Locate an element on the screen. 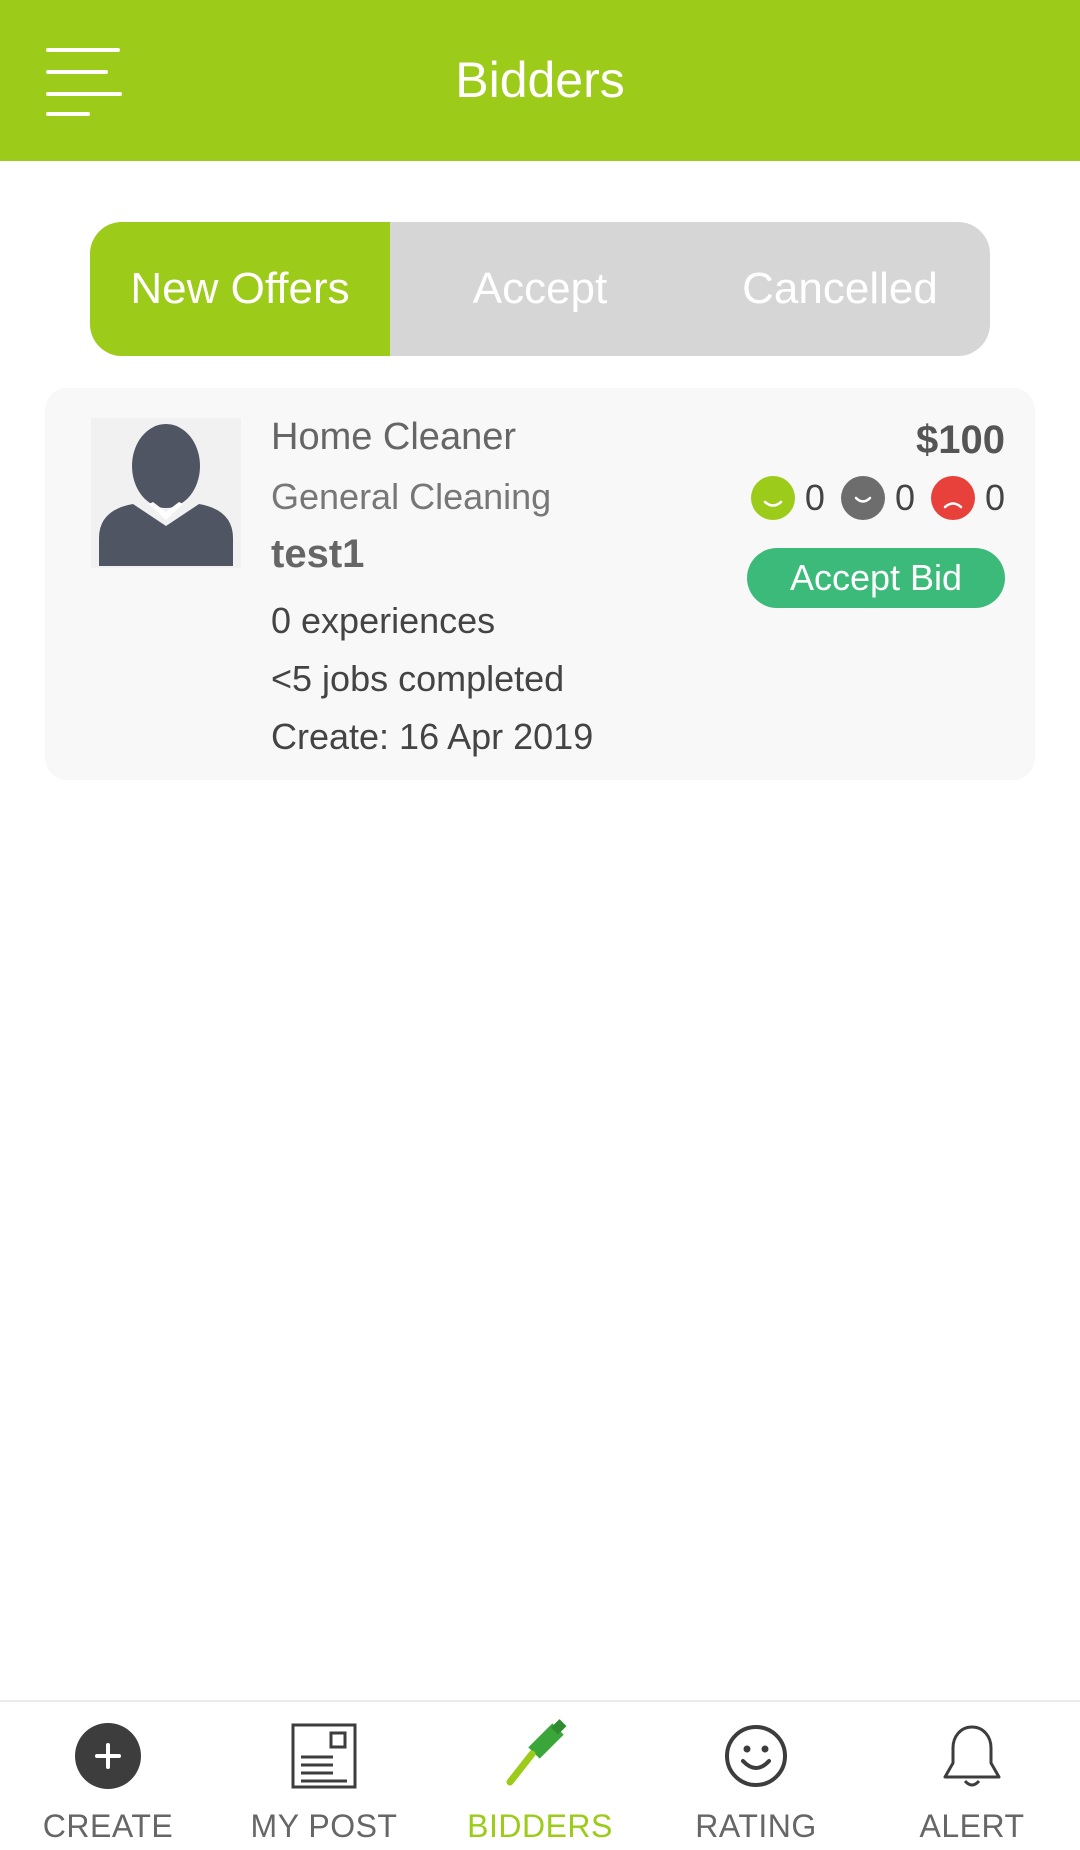  bottom-navigation: CREATE MY POST BIDDERS RATING ALERT is located at coordinates (540, 1775).